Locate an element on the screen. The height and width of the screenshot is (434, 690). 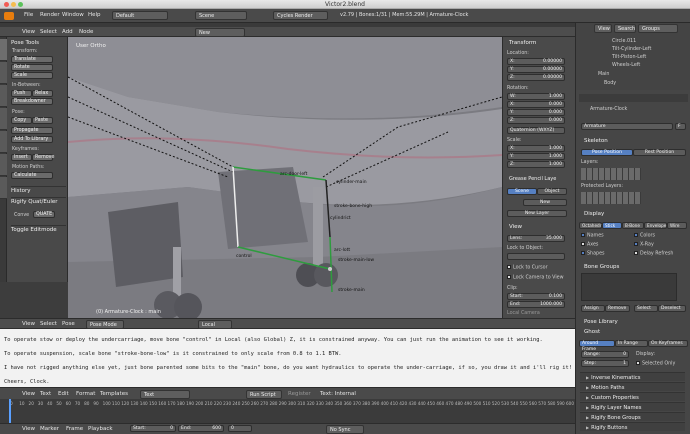
scene-toggle: Scene is located at coordinates (522, 191).